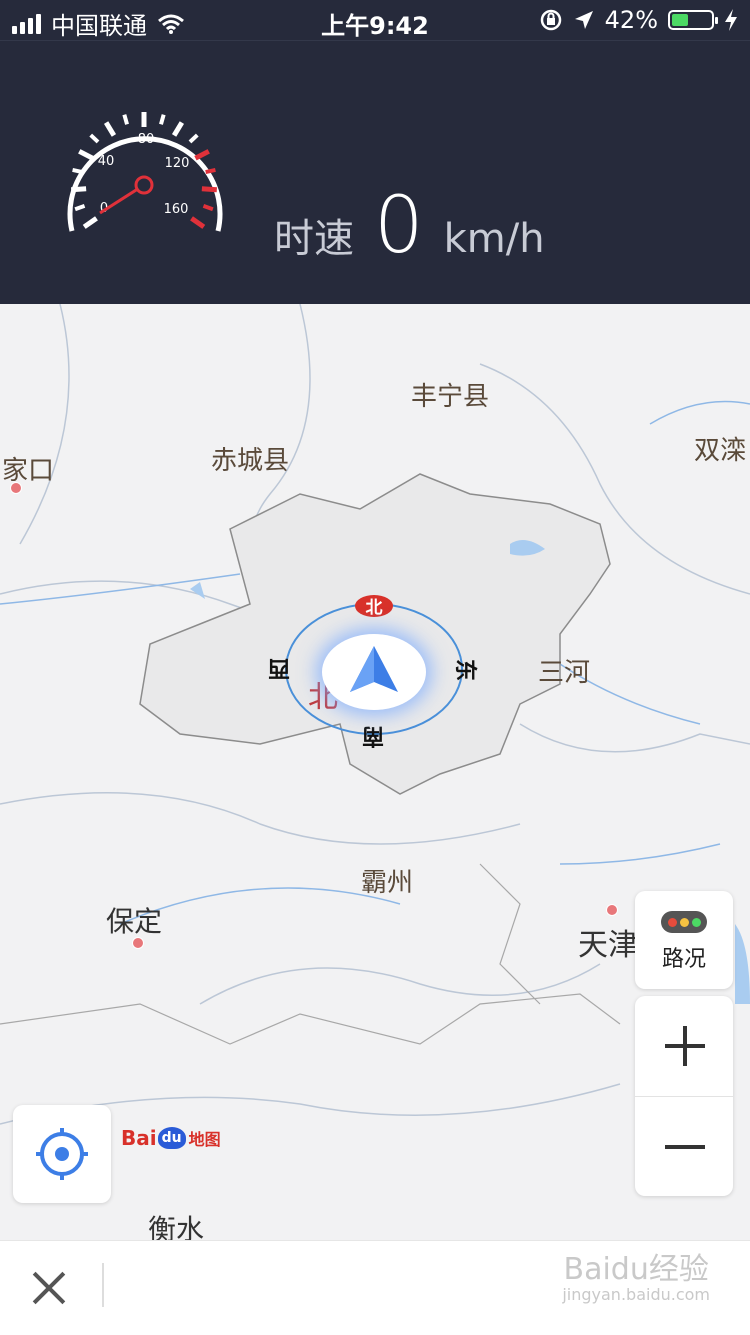 This screenshot has width=750, height=1335. I want to click on speedometer-gauge: 0 40 80 120 160, so click(145, 172).